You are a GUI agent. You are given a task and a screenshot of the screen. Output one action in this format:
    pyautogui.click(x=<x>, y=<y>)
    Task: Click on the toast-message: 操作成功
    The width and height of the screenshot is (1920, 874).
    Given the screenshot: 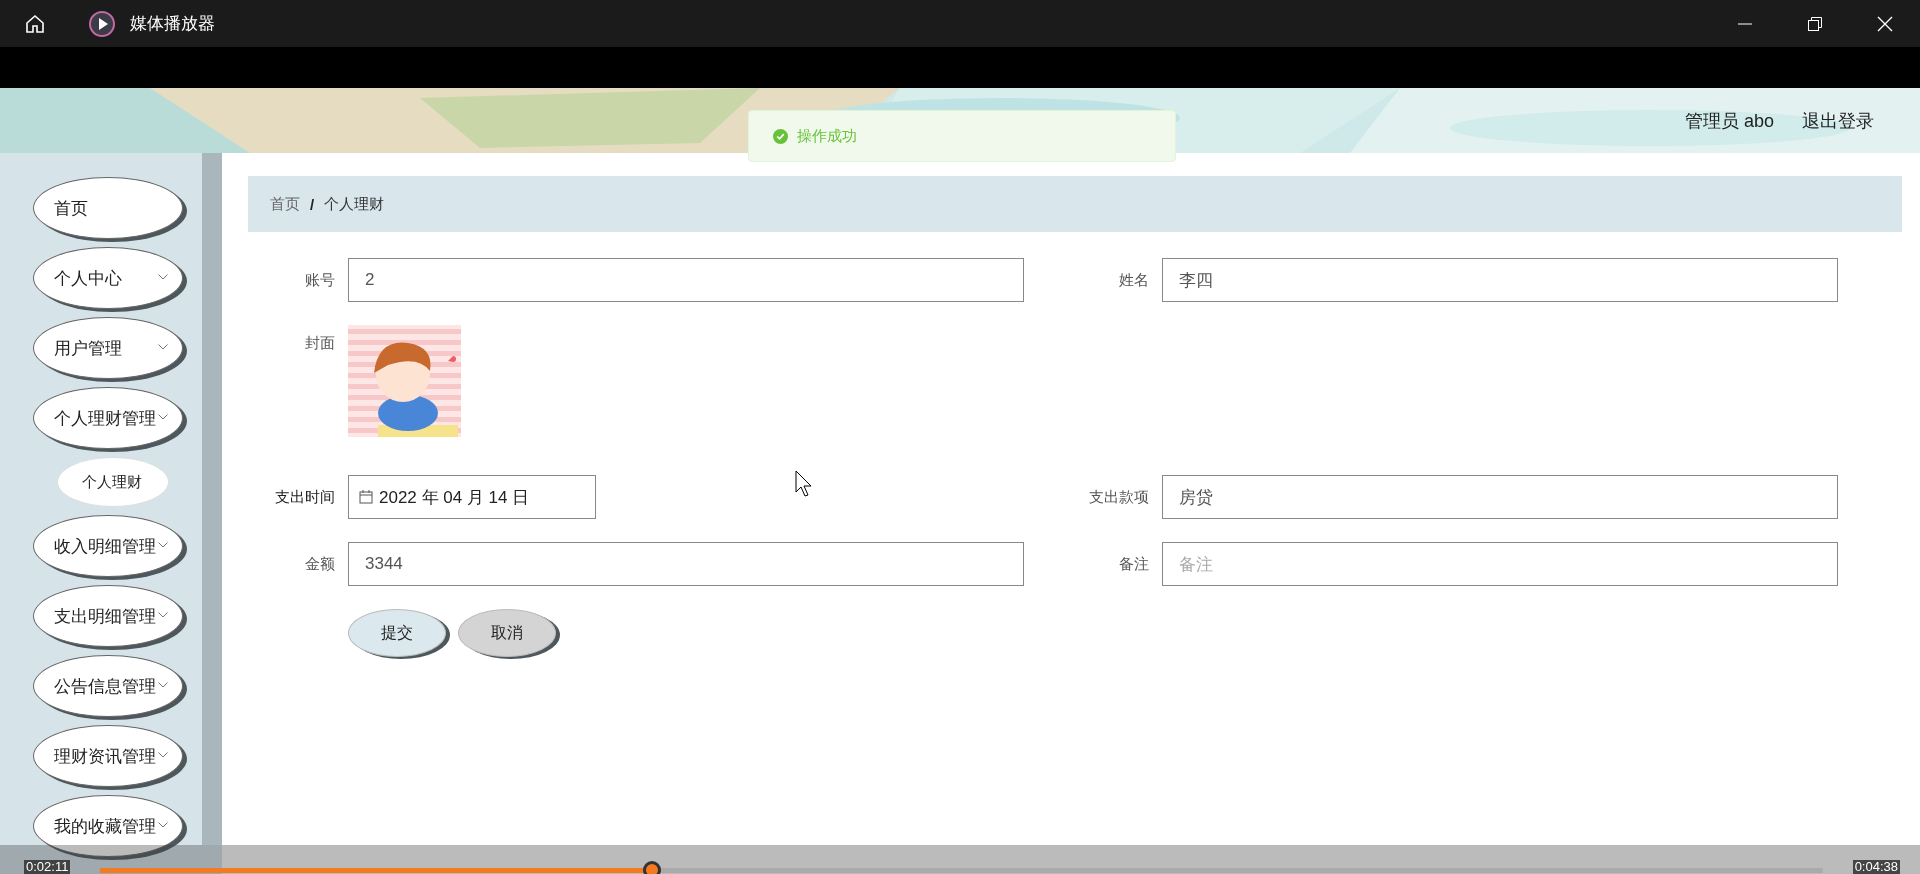 What is the action you would take?
    pyautogui.click(x=827, y=136)
    